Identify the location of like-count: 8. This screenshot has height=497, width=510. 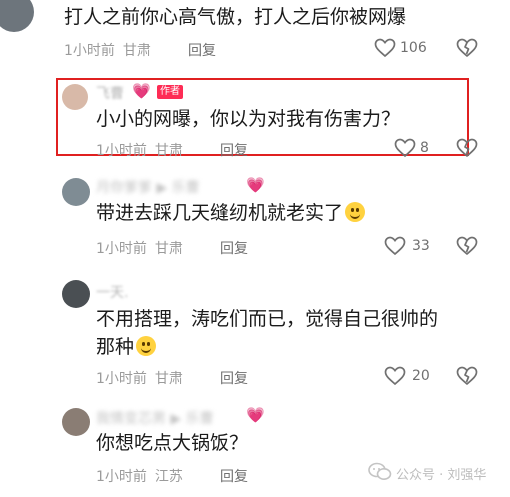
(424, 148).